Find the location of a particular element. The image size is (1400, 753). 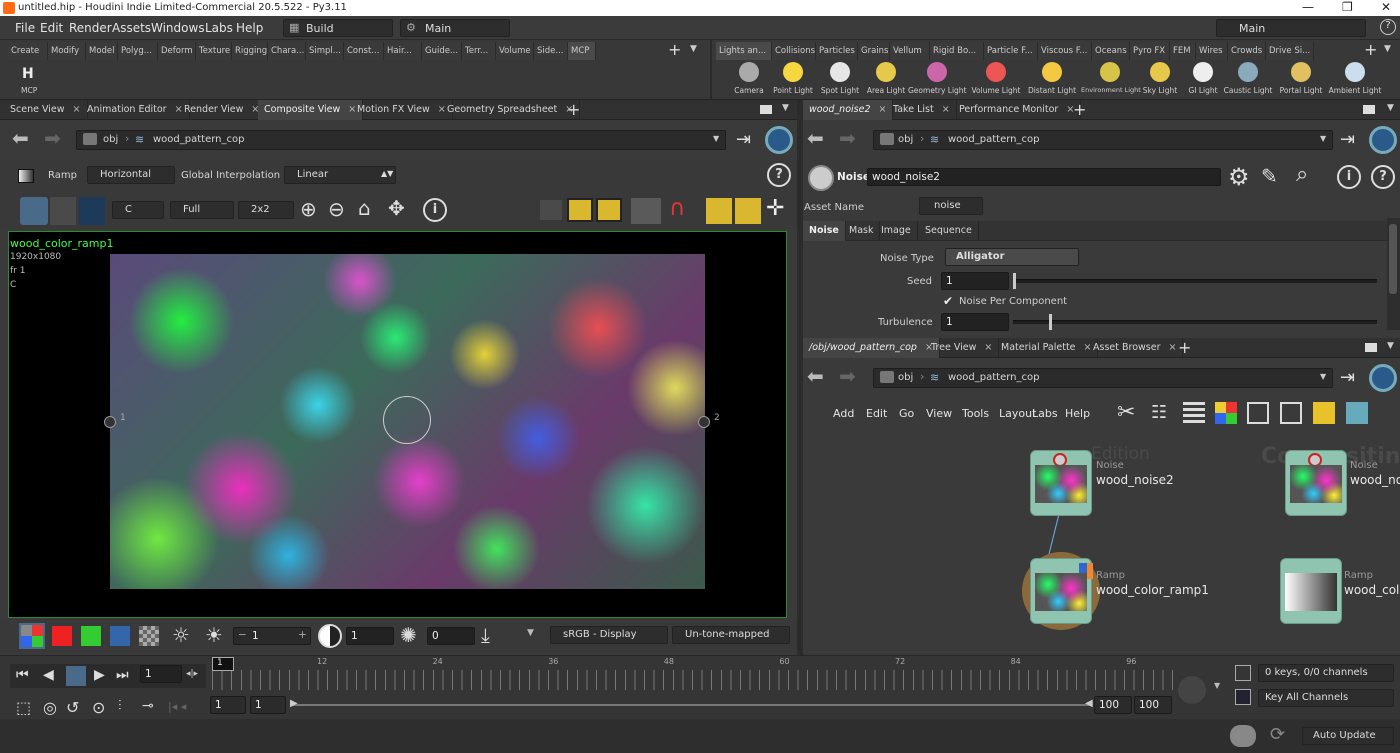

shelf-tab-create: Create is located at coordinates (28, 51).